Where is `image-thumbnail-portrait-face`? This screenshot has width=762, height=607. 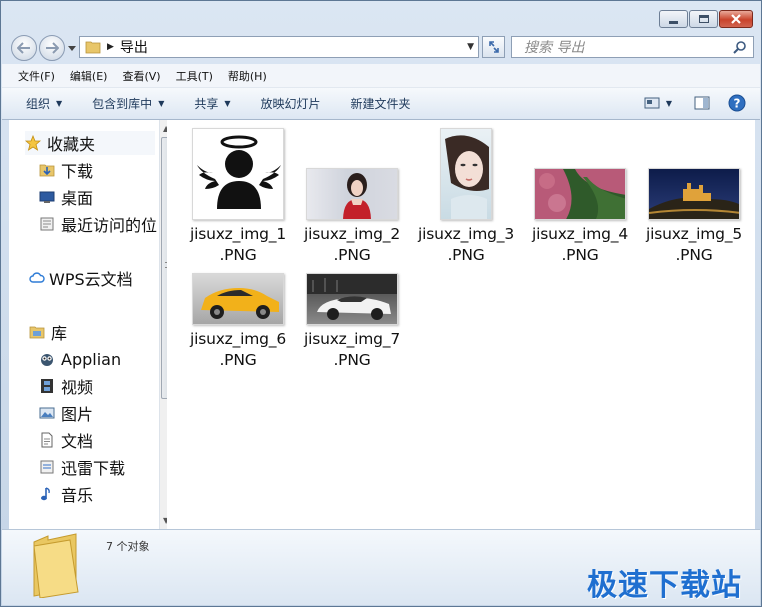 image-thumbnail-portrait-face is located at coordinates (466, 174).